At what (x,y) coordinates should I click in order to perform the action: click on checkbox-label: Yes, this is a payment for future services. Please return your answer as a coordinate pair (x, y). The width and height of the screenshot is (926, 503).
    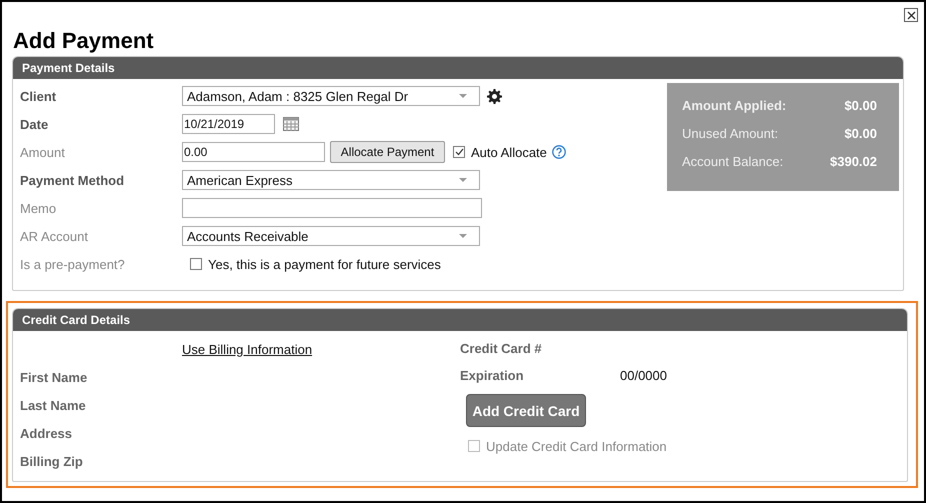
    Looking at the image, I should click on (324, 264).